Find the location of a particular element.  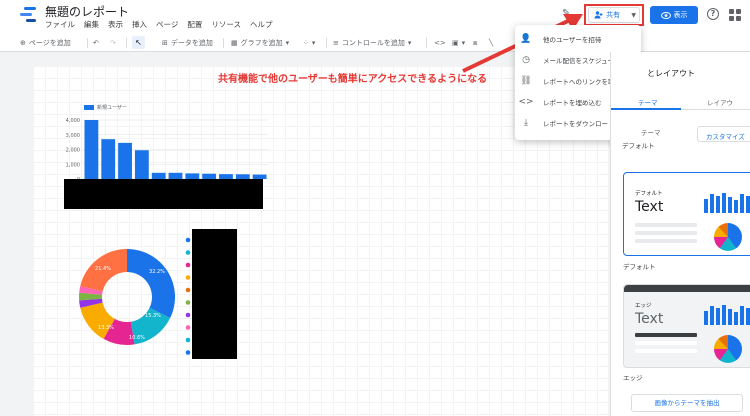

extract-theme-button: 画像からテーマを抽出 is located at coordinates (687, 403).